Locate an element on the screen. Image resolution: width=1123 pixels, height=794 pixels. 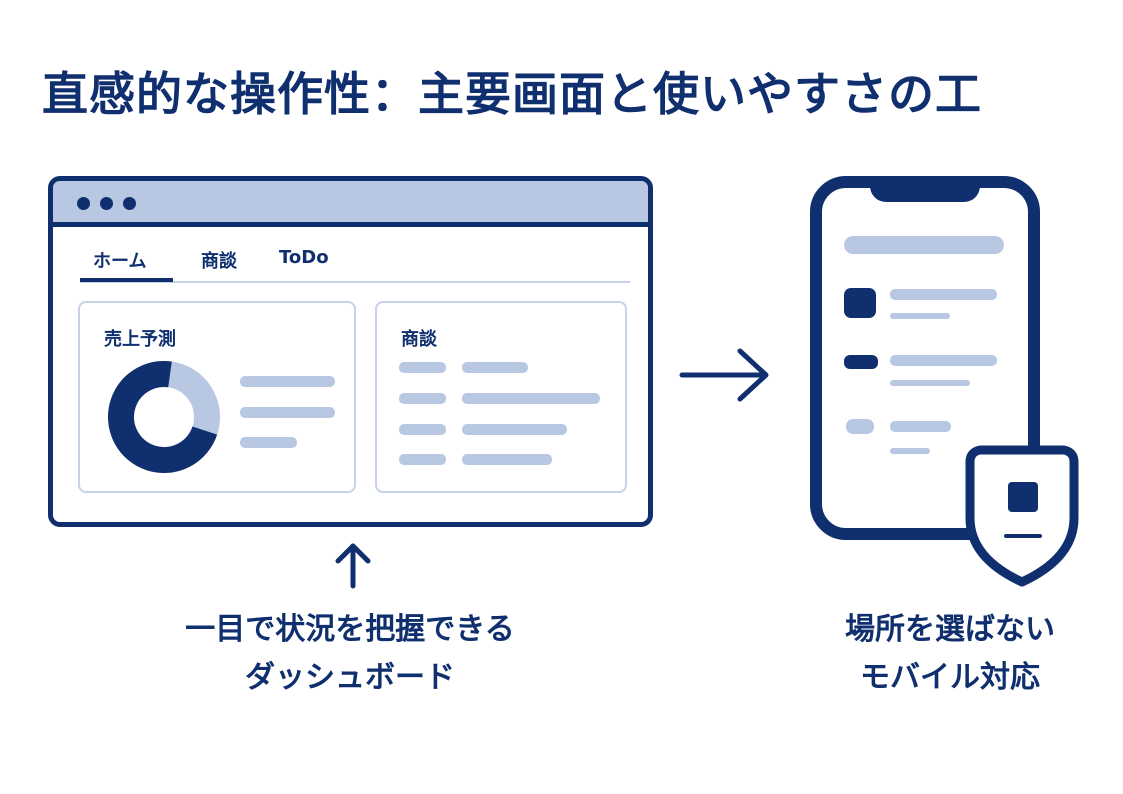
placeholder-header is located at coordinates (924, 245).